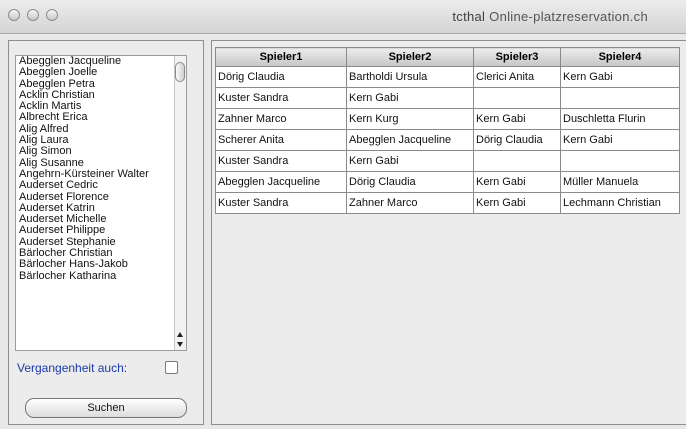 This screenshot has height=429, width=686. I want to click on player-list-scrollbar, so click(180, 203).